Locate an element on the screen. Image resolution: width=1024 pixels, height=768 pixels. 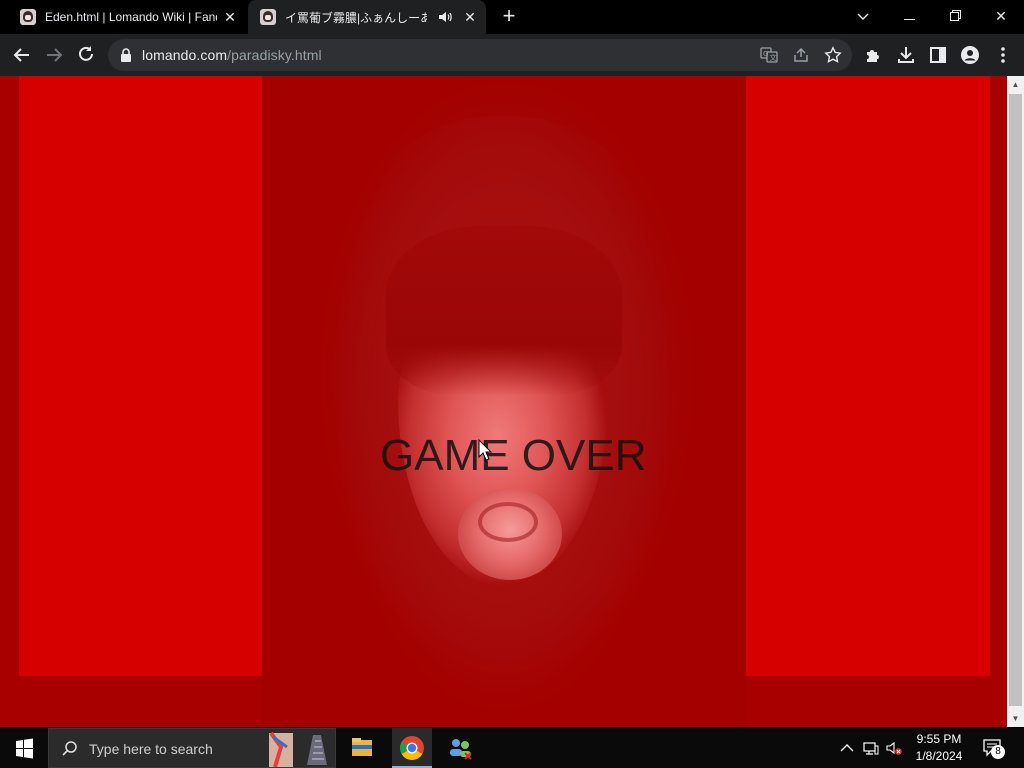
scrollbar-thumb is located at coordinates (1015, 400).